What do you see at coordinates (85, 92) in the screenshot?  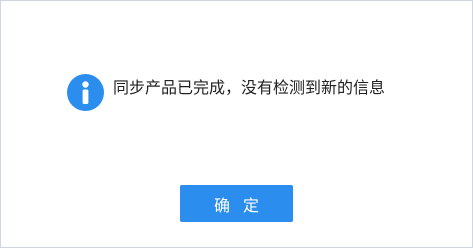 I see `info-icon` at bounding box center [85, 92].